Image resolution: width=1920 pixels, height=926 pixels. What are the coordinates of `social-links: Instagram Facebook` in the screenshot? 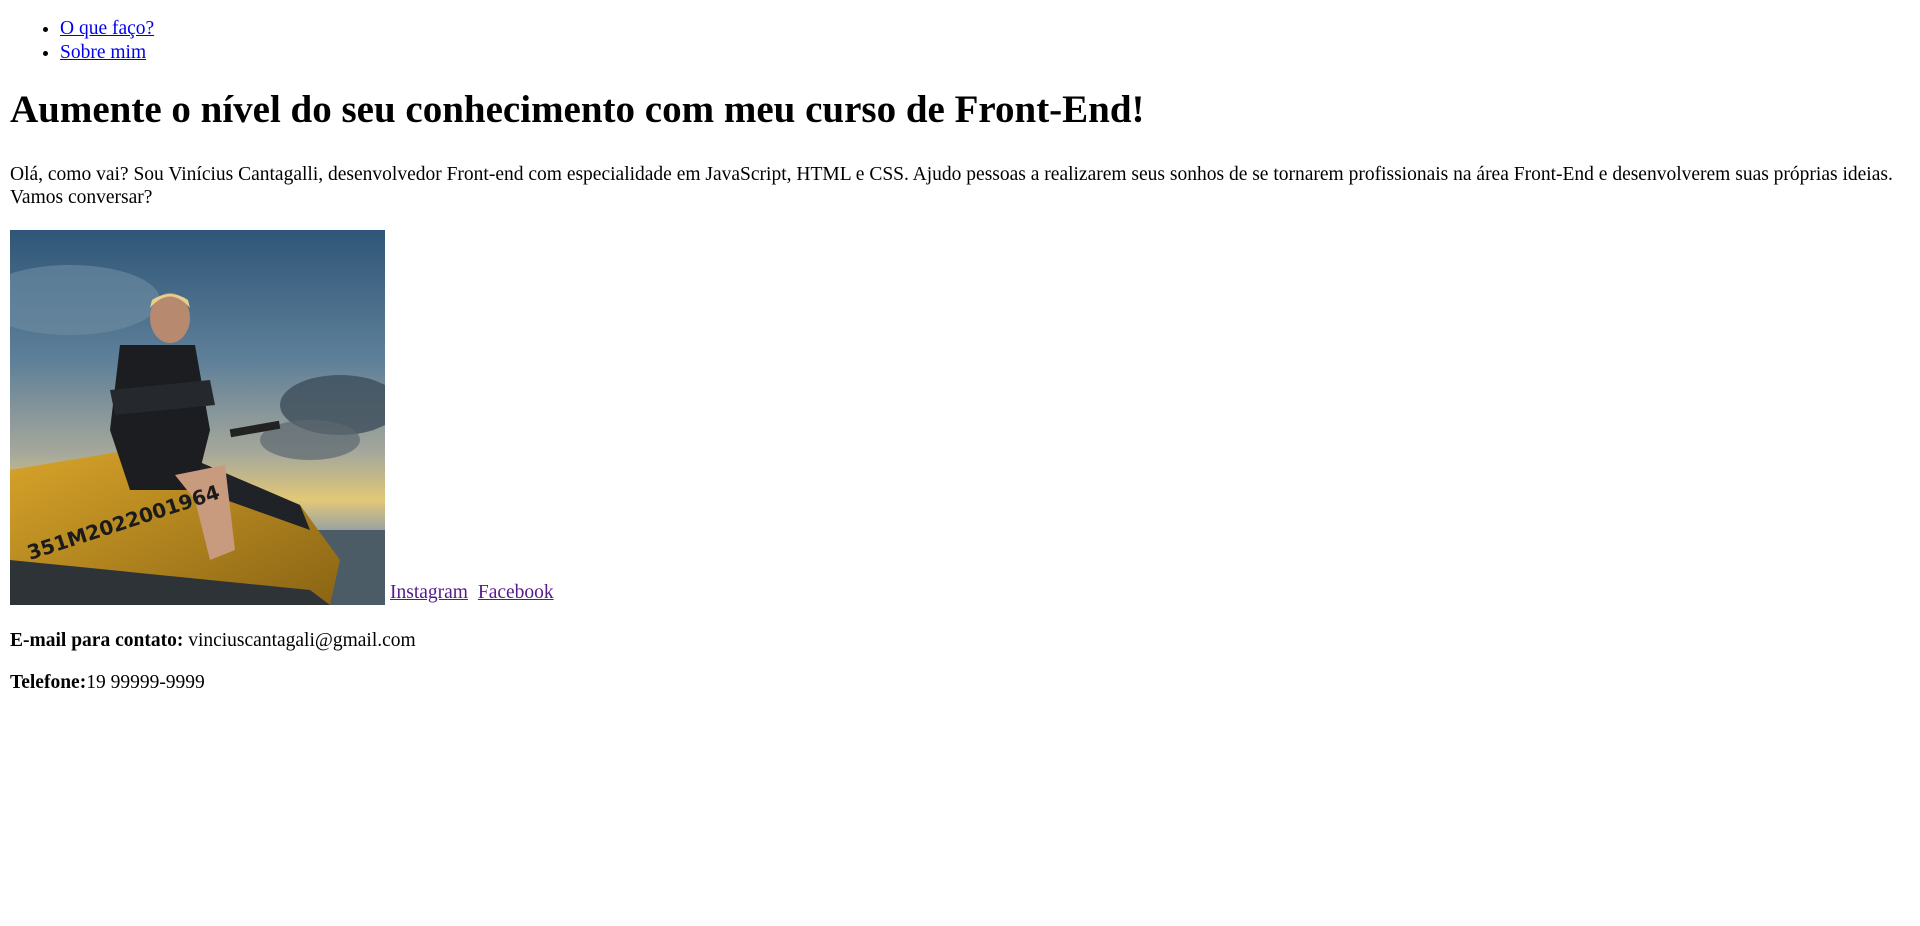 It's located at (474, 593).